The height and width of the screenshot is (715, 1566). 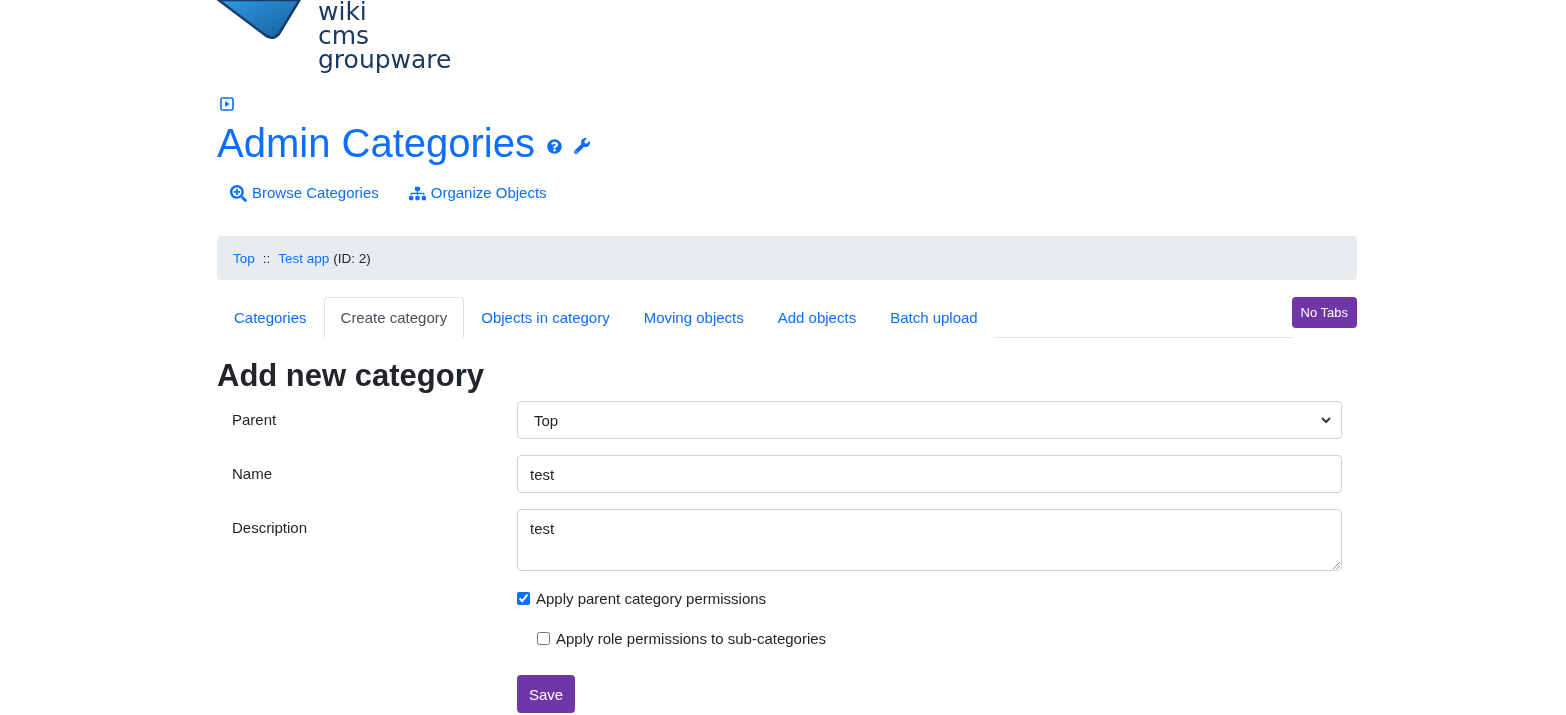 What do you see at coordinates (929, 474) in the screenshot?
I see `input-field: test` at bounding box center [929, 474].